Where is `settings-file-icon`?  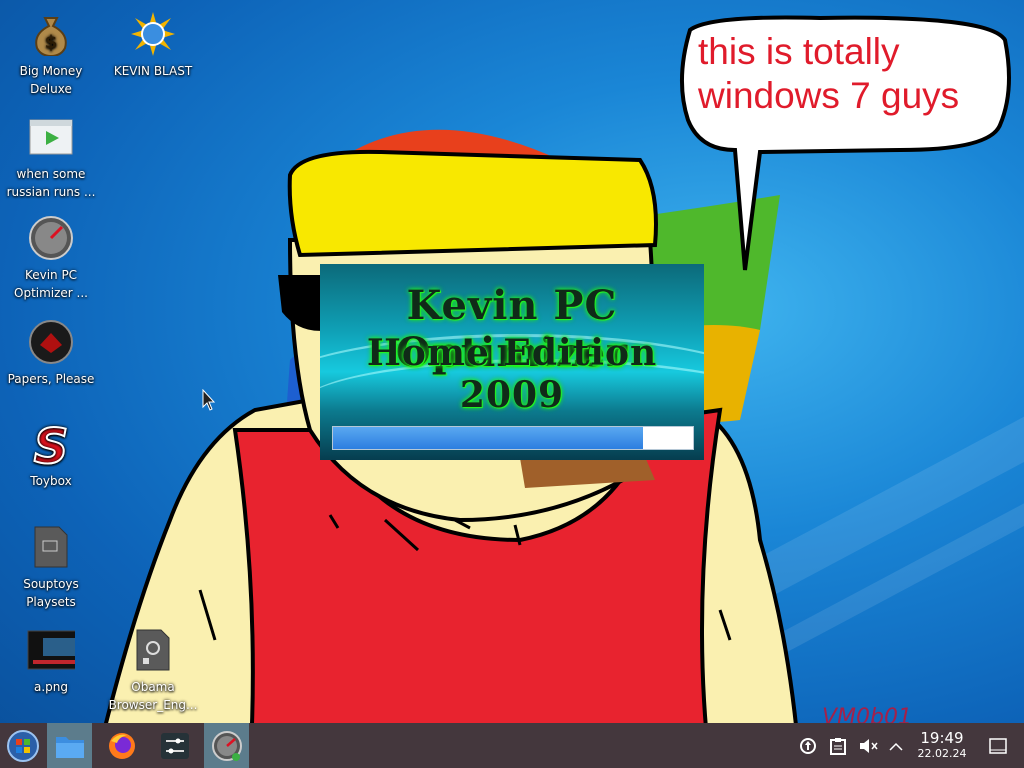 settings-file-icon is located at coordinates (153, 650).